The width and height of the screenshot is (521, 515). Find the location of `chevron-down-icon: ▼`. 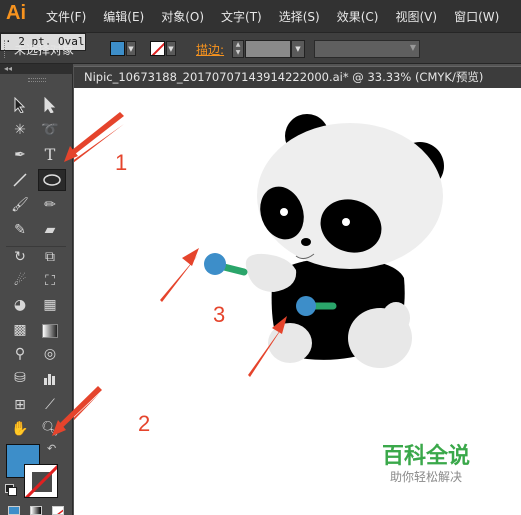

chevron-down-icon: ▼ is located at coordinates (412, 47).